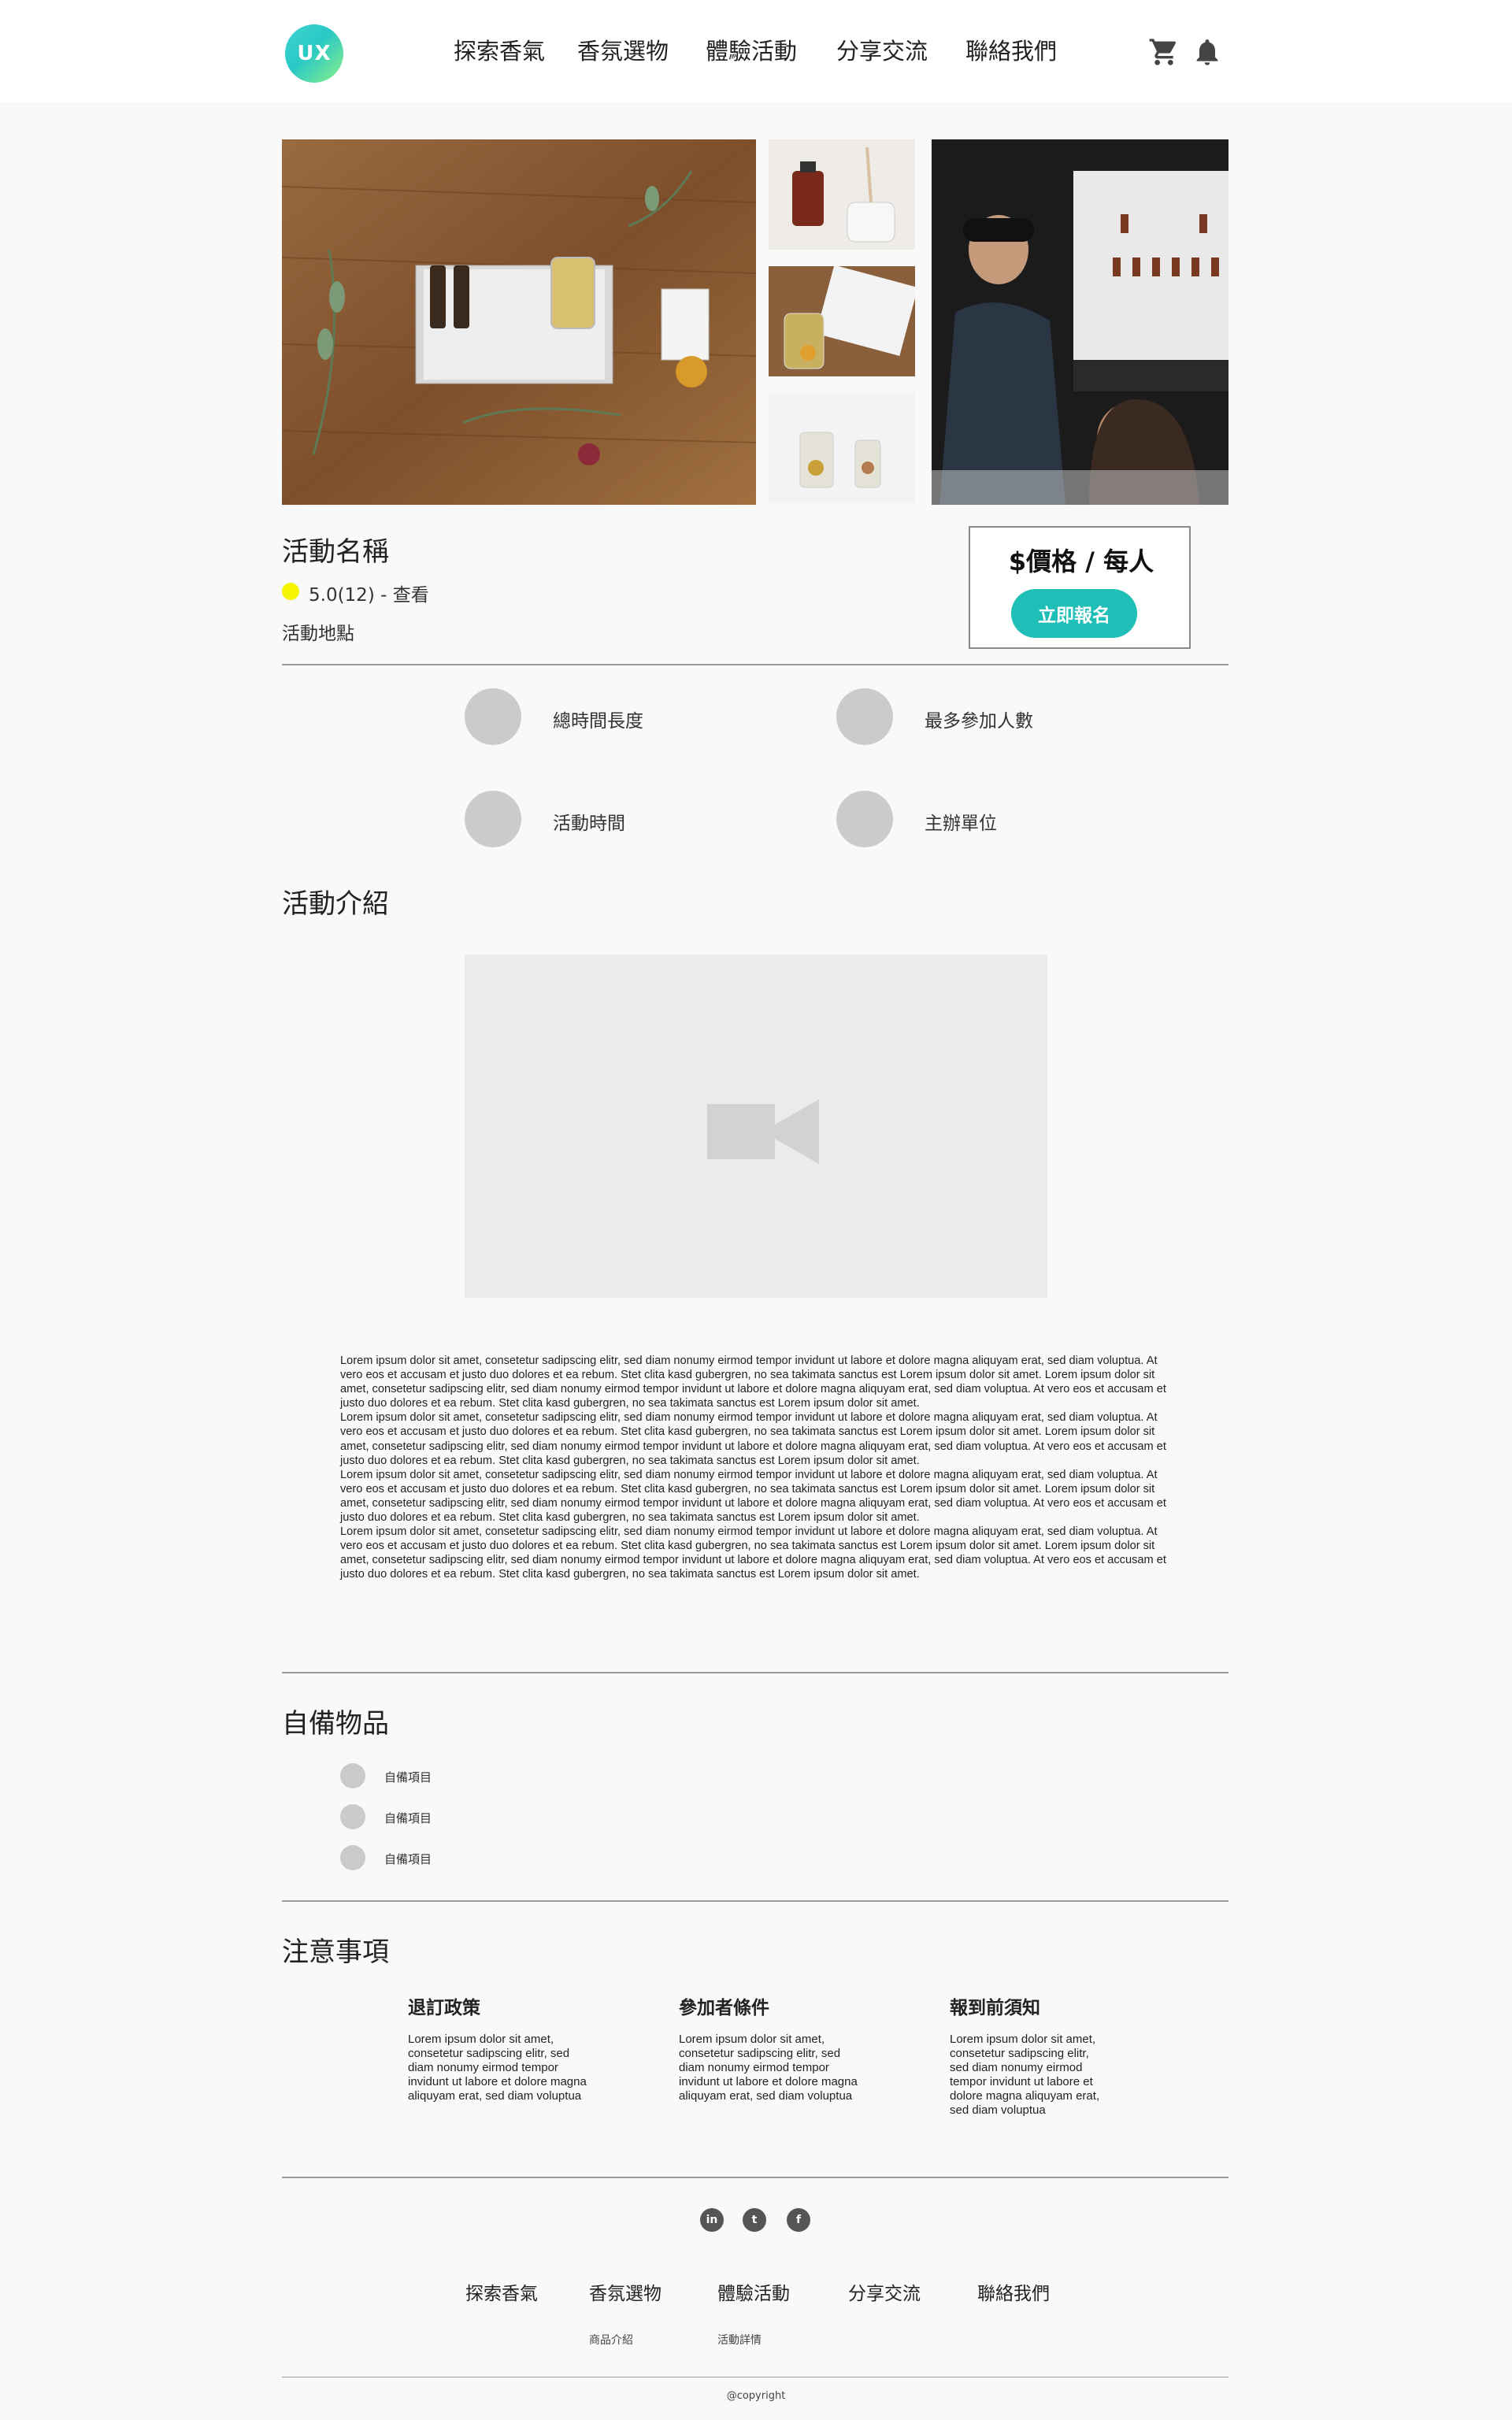  What do you see at coordinates (724, 2008) in the screenshot?
I see `notice-participant-title: 參加者條件` at bounding box center [724, 2008].